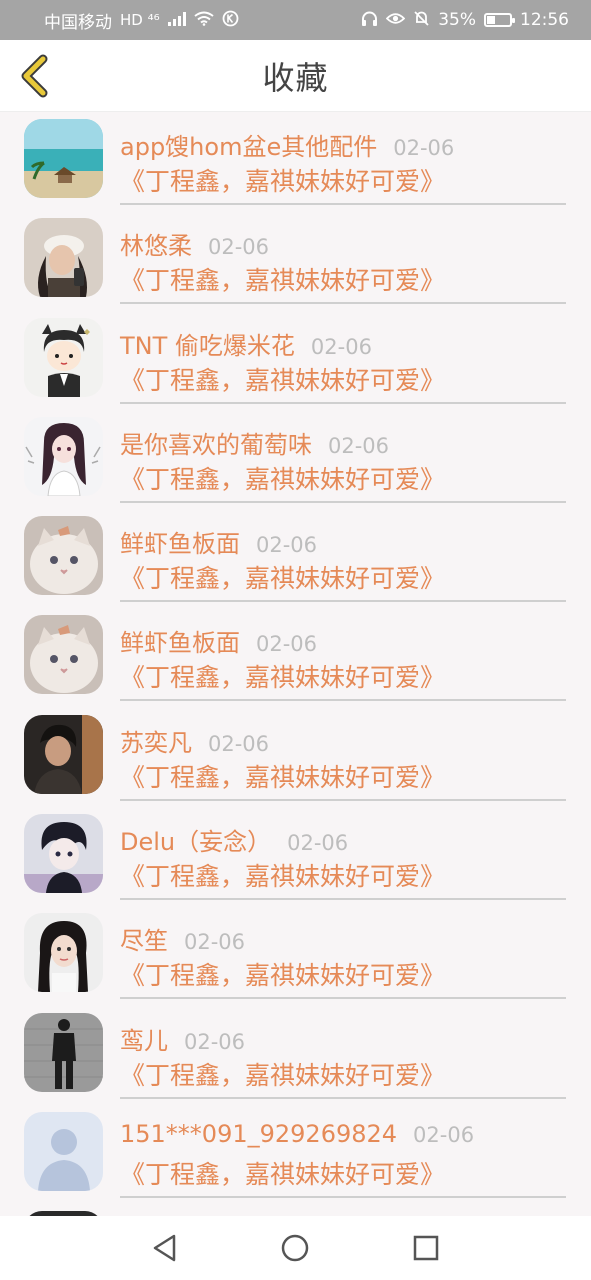 This screenshot has height=1280, width=591. What do you see at coordinates (195, 839) in the screenshot?
I see `user-name: Delu（妄念）` at bounding box center [195, 839].